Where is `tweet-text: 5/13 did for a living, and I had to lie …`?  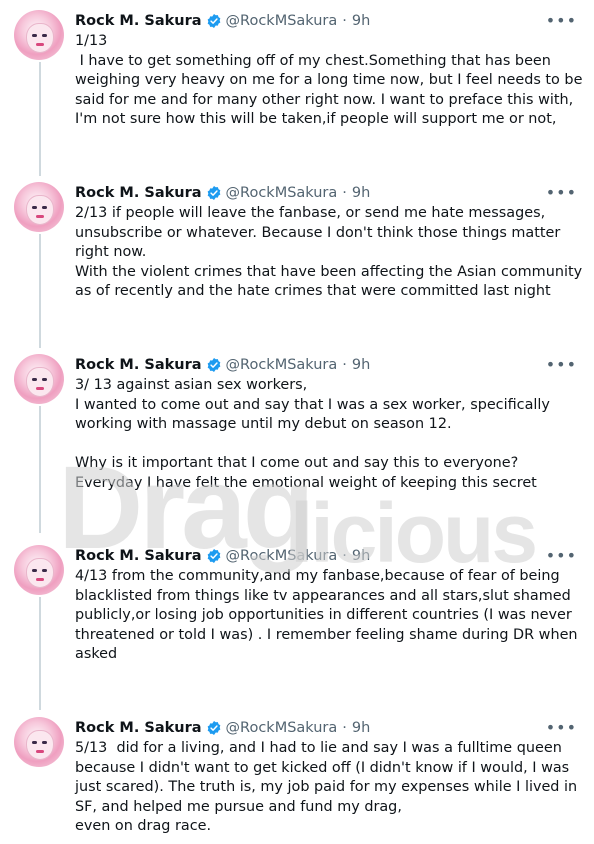 tweet-text: 5/13 did for a living, and I had to lie … is located at coordinates (326, 787).